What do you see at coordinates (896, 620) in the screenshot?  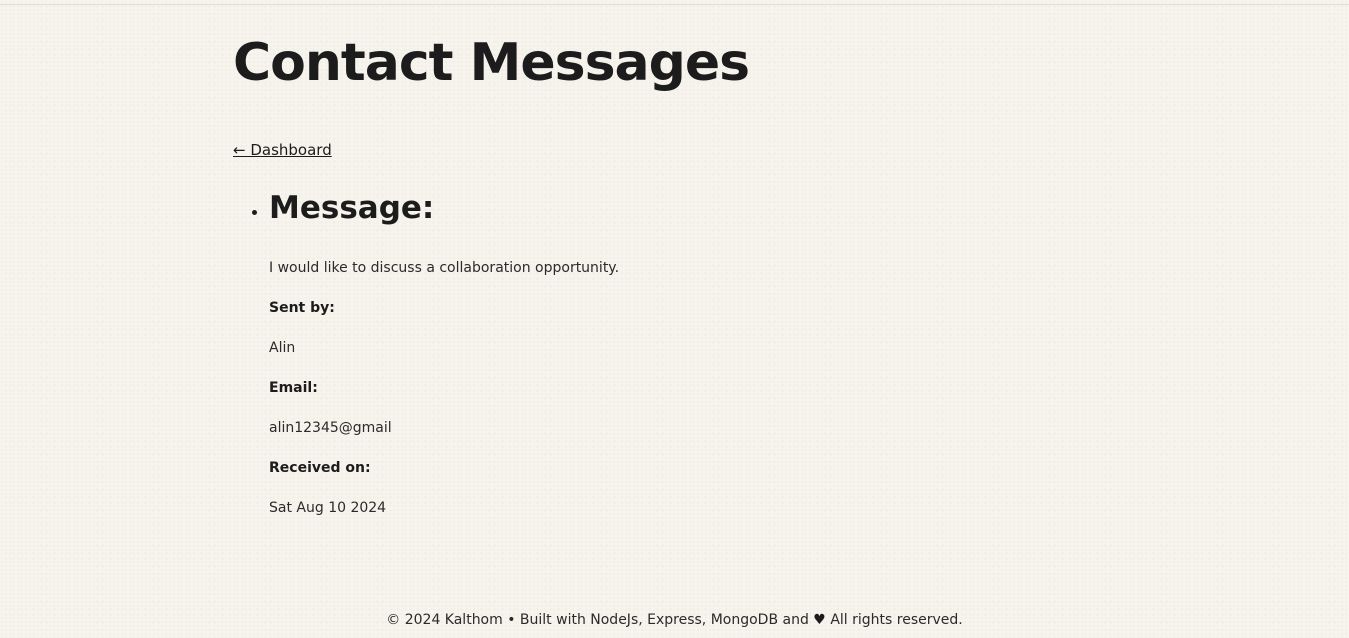 I see `footer-rights: All rights reserved.` at bounding box center [896, 620].